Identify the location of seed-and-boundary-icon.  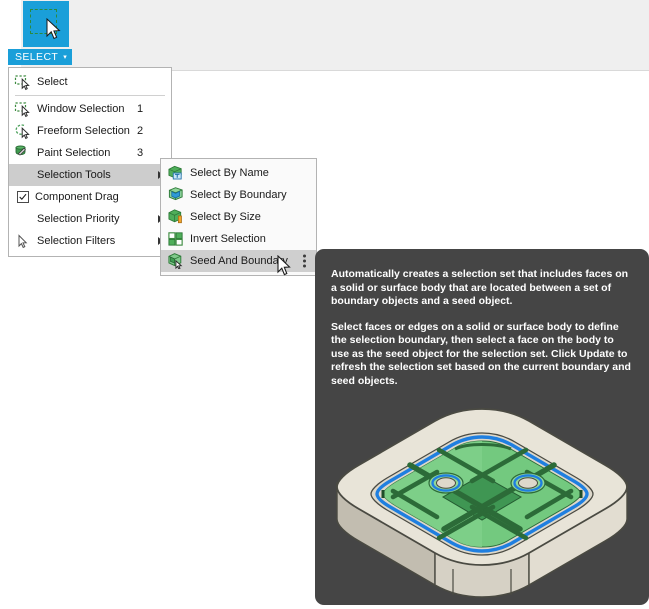
(176, 261).